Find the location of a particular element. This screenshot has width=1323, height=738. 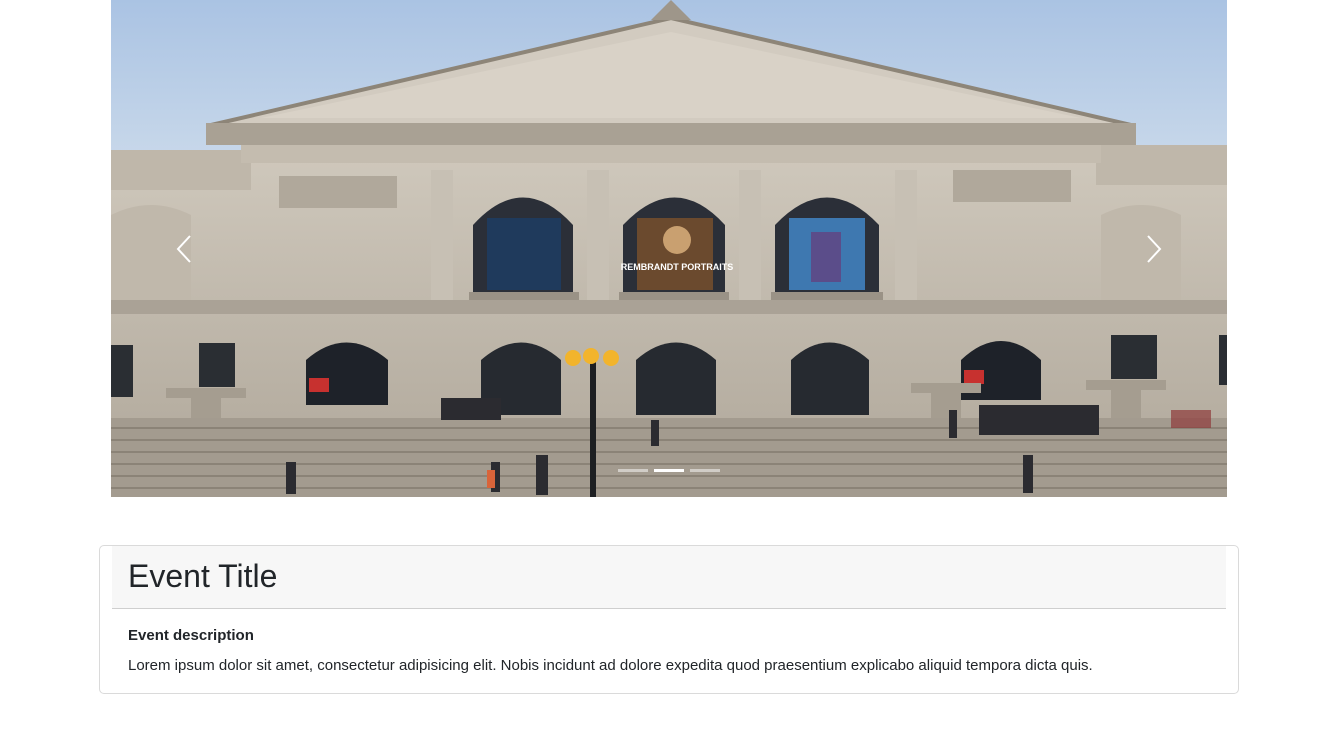

chevron-left-icon is located at coordinates (183, 248).